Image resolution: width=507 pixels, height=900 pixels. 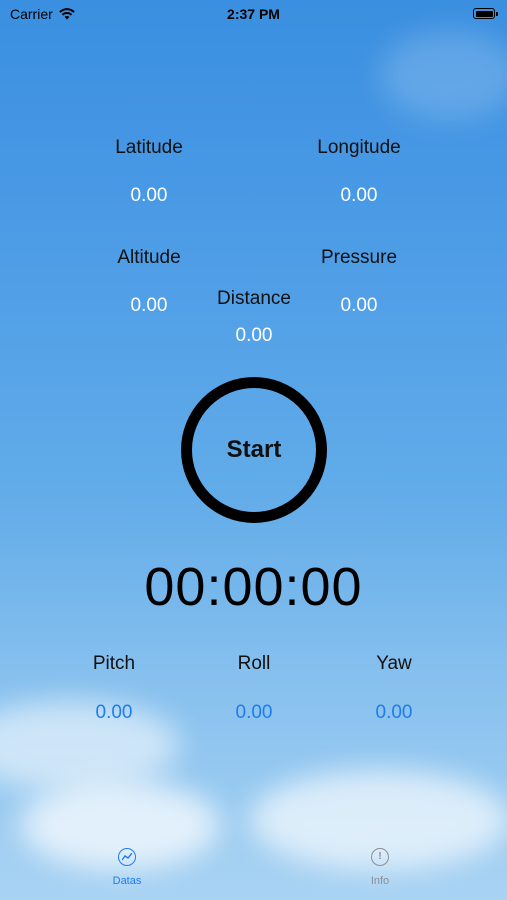 I want to click on tab-datas-label: Datas, so click(x=127, y=881).